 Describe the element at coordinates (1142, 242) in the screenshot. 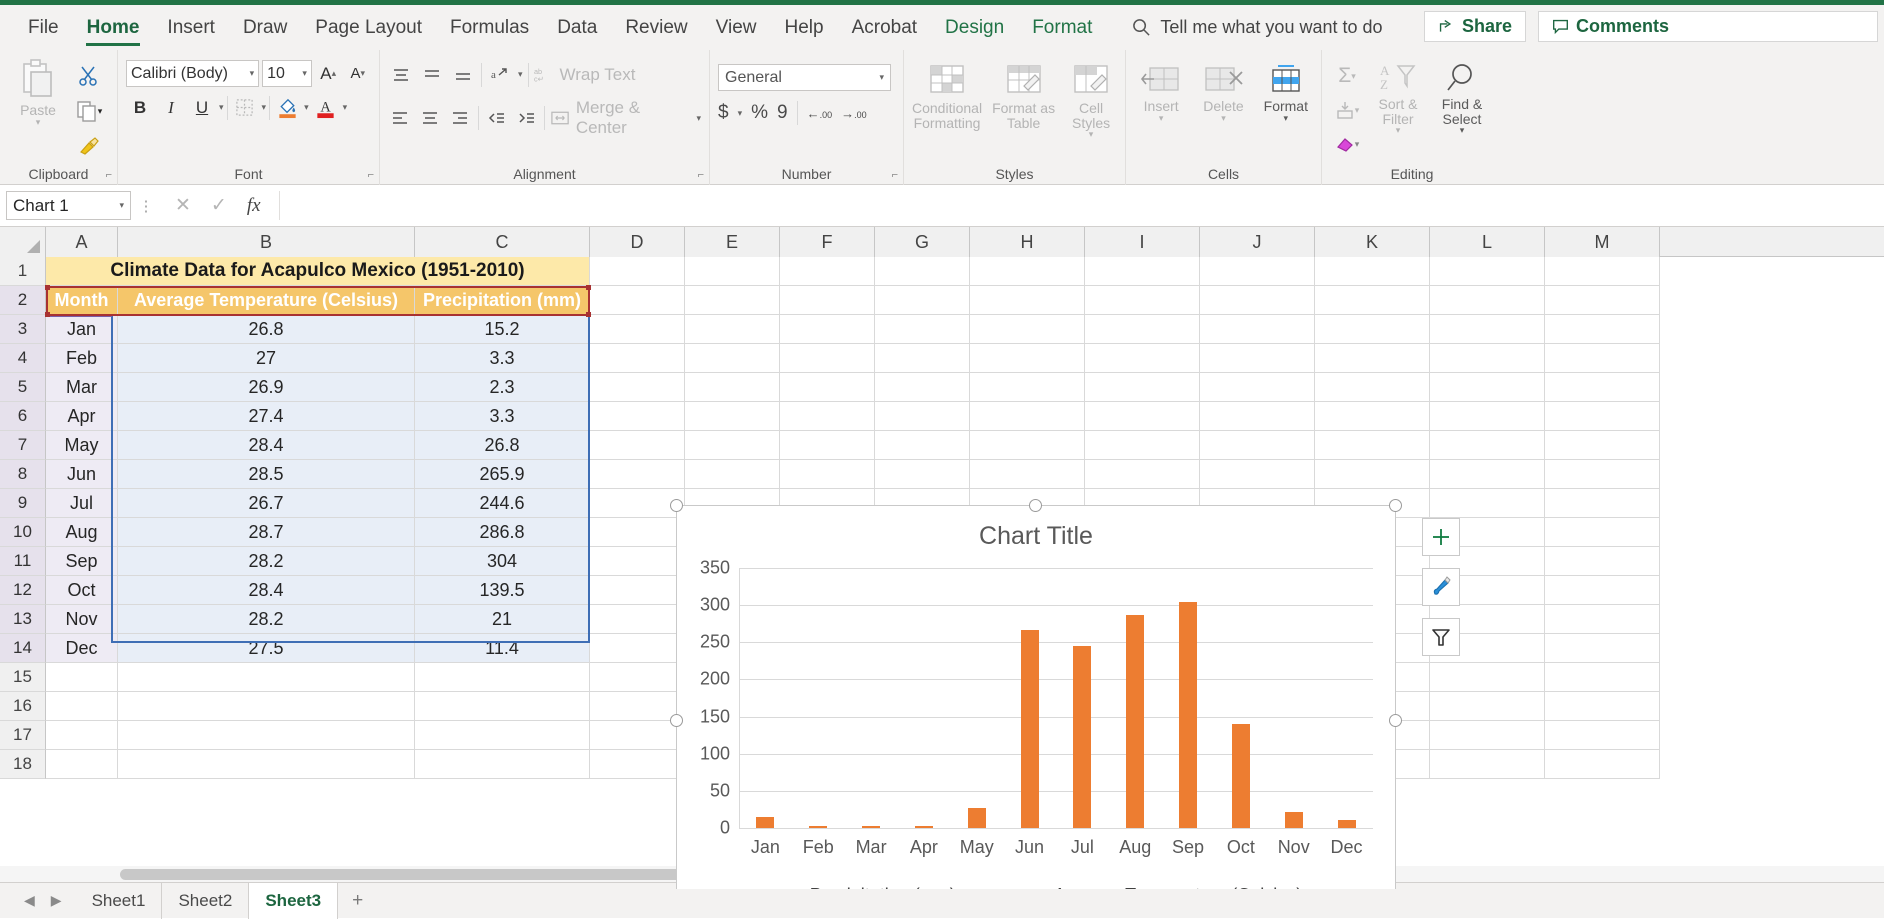

I see `column-header-I: I` at that location.